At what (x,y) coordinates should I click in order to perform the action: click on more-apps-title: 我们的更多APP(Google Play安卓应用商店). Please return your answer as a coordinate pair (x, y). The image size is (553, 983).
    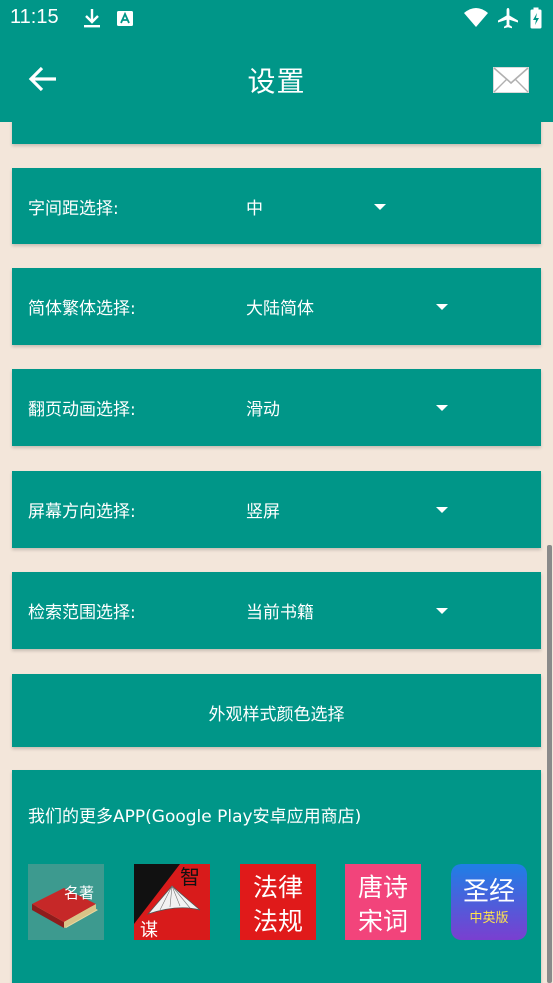
    Looking at the image, I should click on (195, 817).